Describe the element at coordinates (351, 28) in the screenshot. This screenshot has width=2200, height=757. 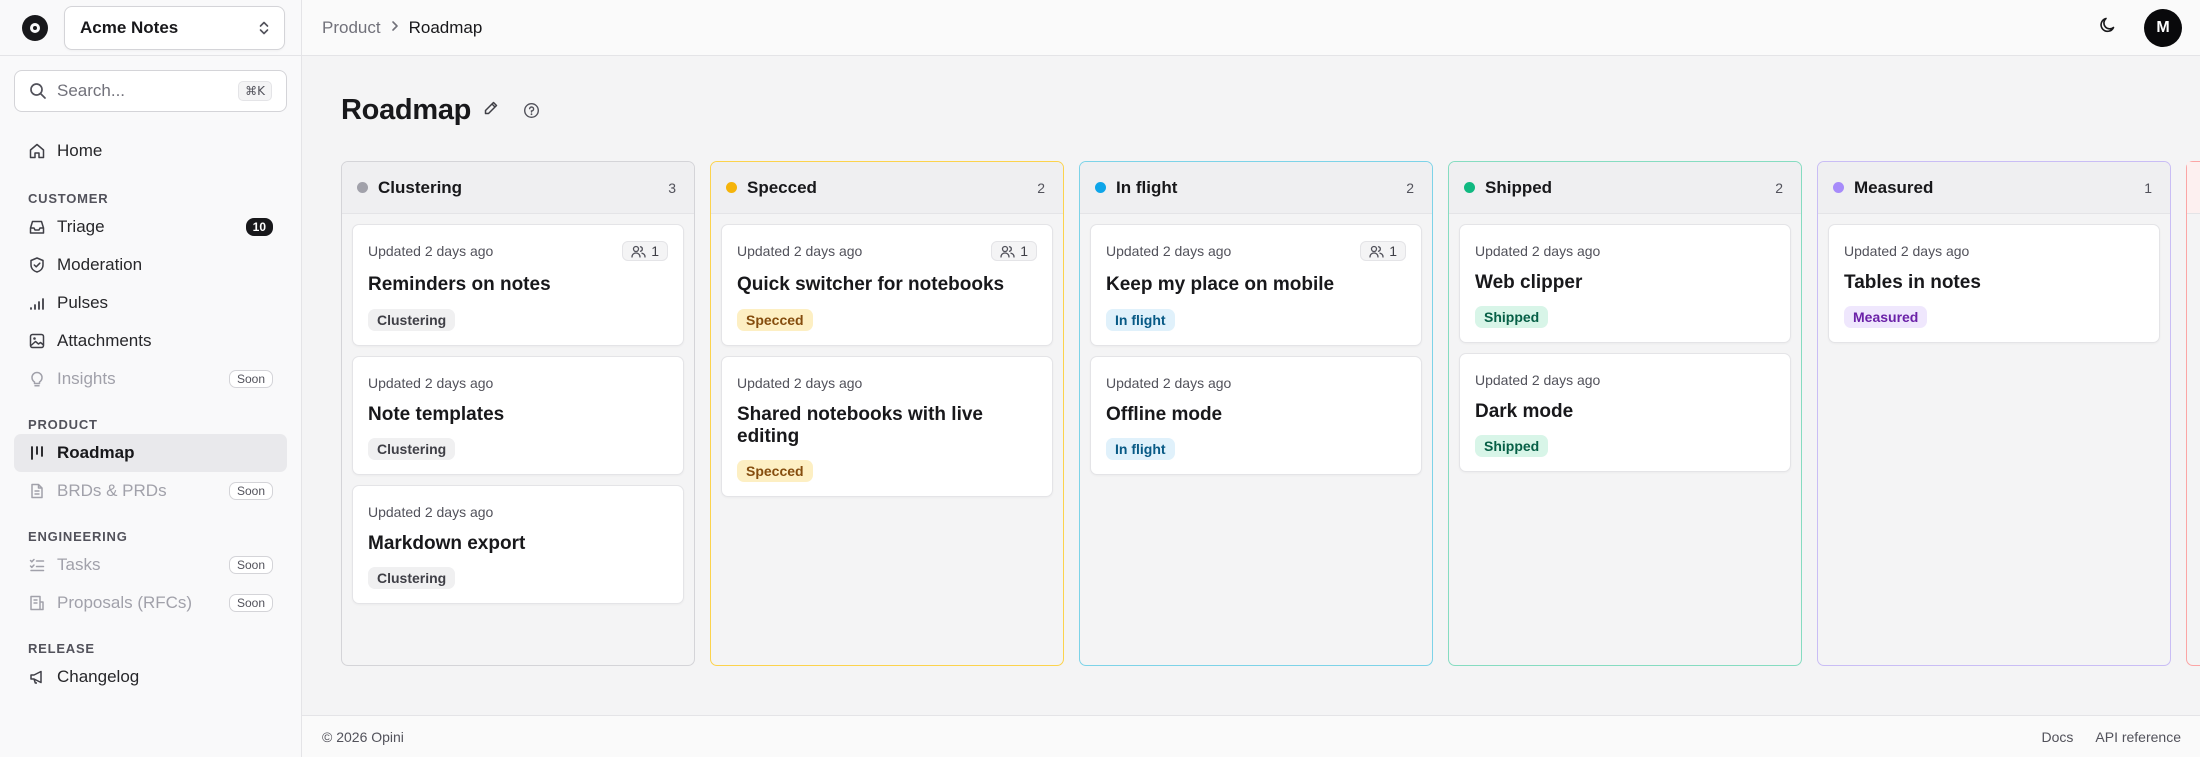
I see `breadcrumb-parent: Product` at that location.